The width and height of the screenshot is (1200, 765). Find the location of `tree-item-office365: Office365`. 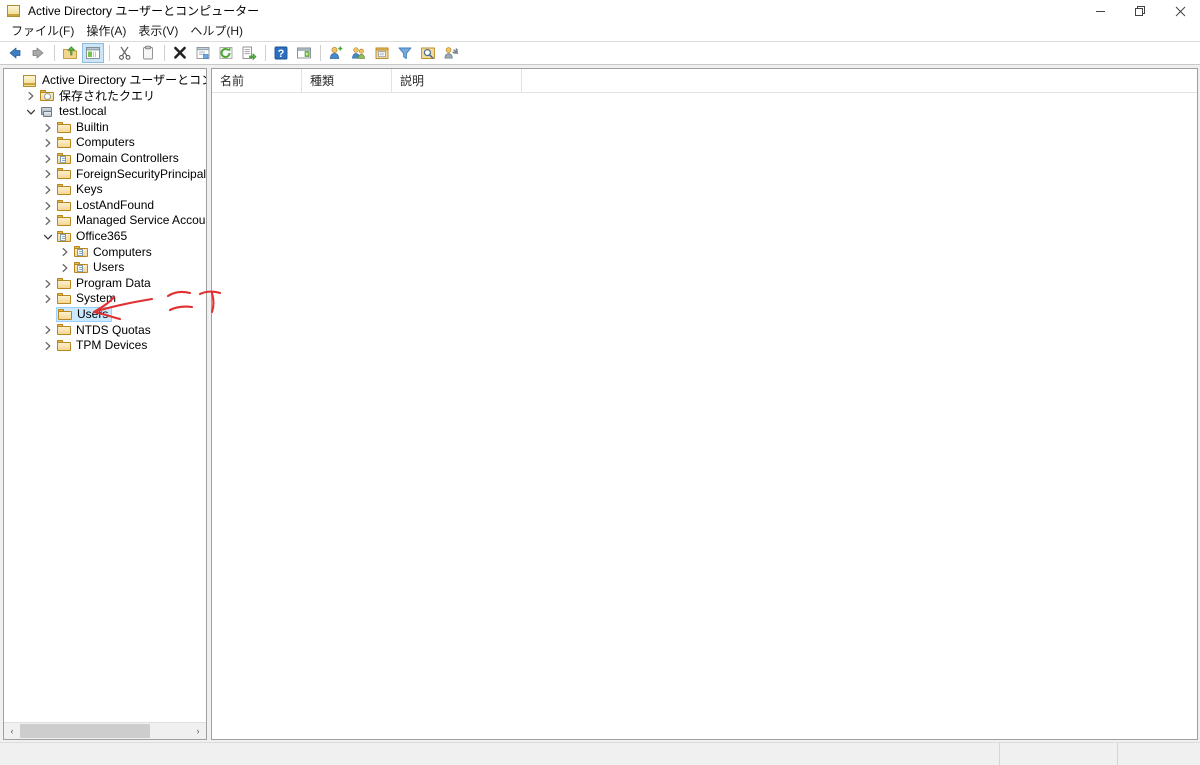

tree-item-office365: Office365 is located at coordinates (105, 237).